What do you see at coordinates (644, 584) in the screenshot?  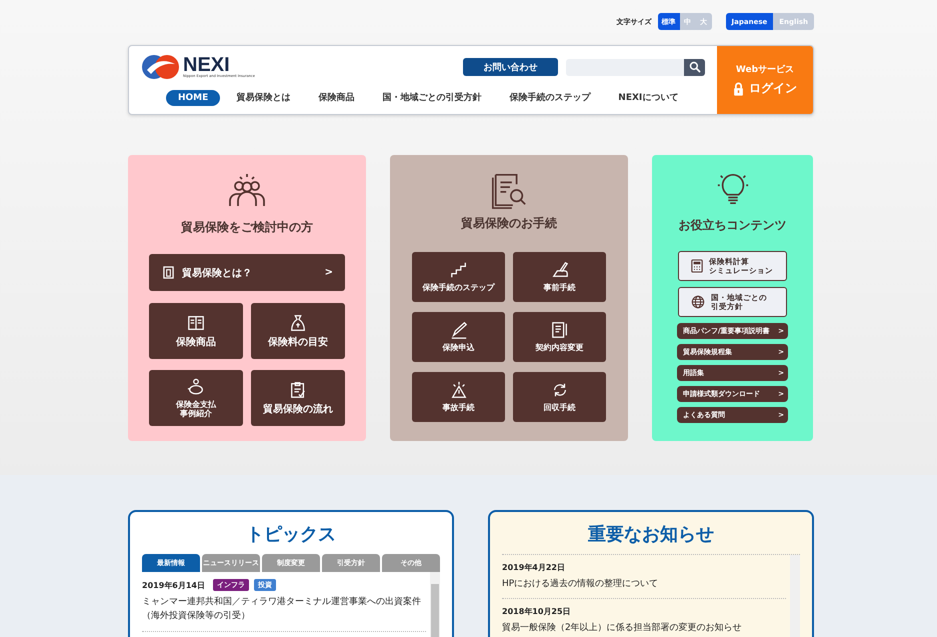 I see `notice-link: HPにおける過去の情報の整理について` at bounding box center [644, 584].